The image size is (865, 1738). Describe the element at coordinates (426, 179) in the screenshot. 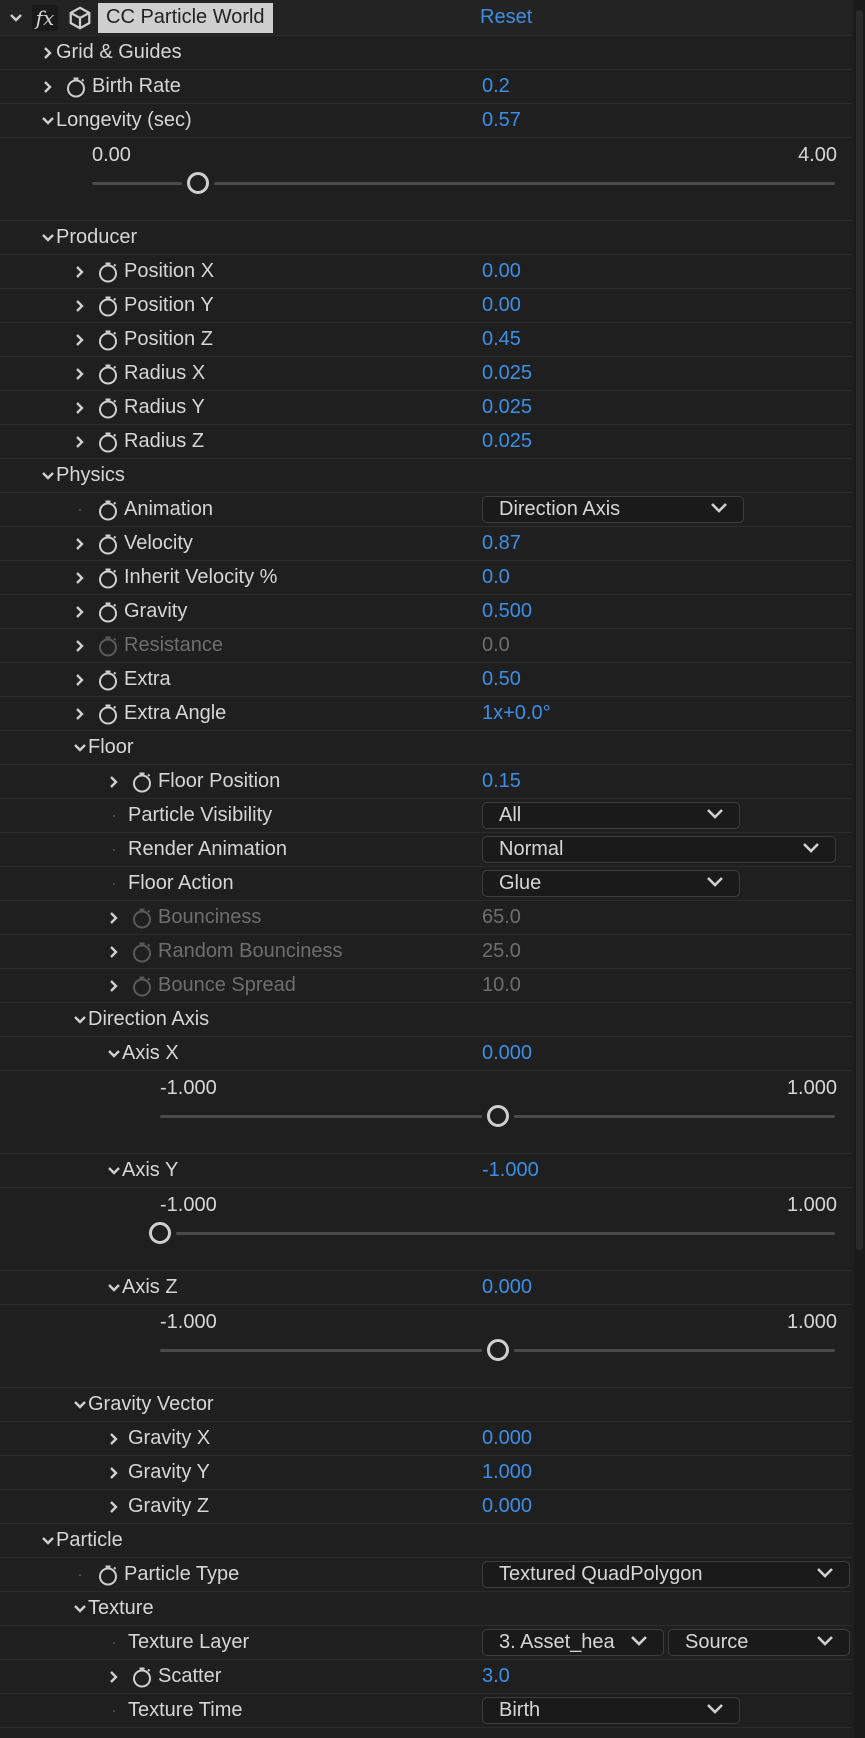

I see `slider-longevity: 0.00 4.00` at that location.